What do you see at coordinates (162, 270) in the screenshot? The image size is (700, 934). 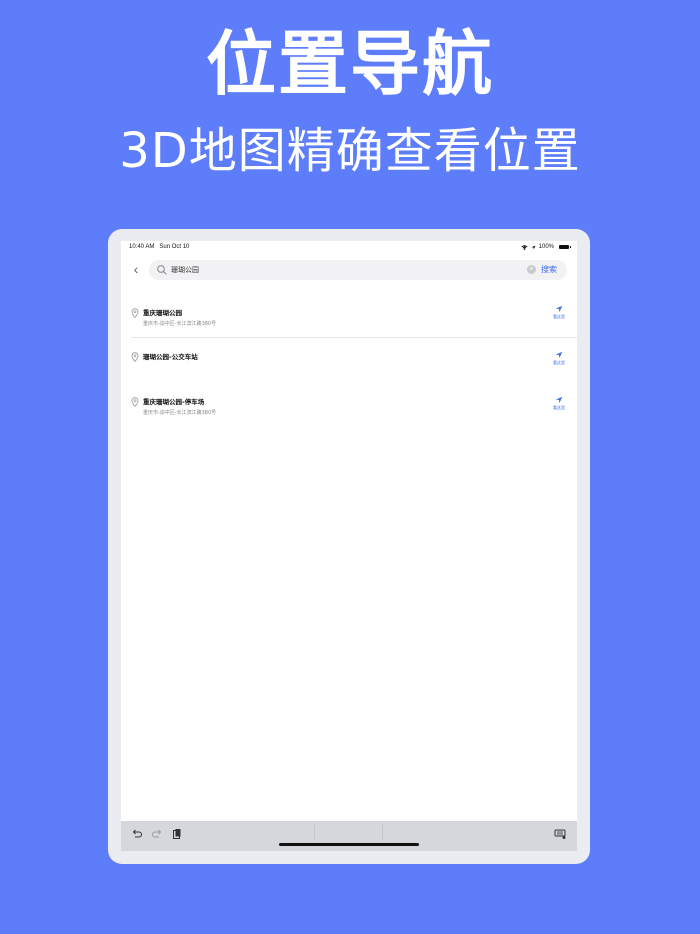 I see `search-icon` at bounding box center [162, 270].